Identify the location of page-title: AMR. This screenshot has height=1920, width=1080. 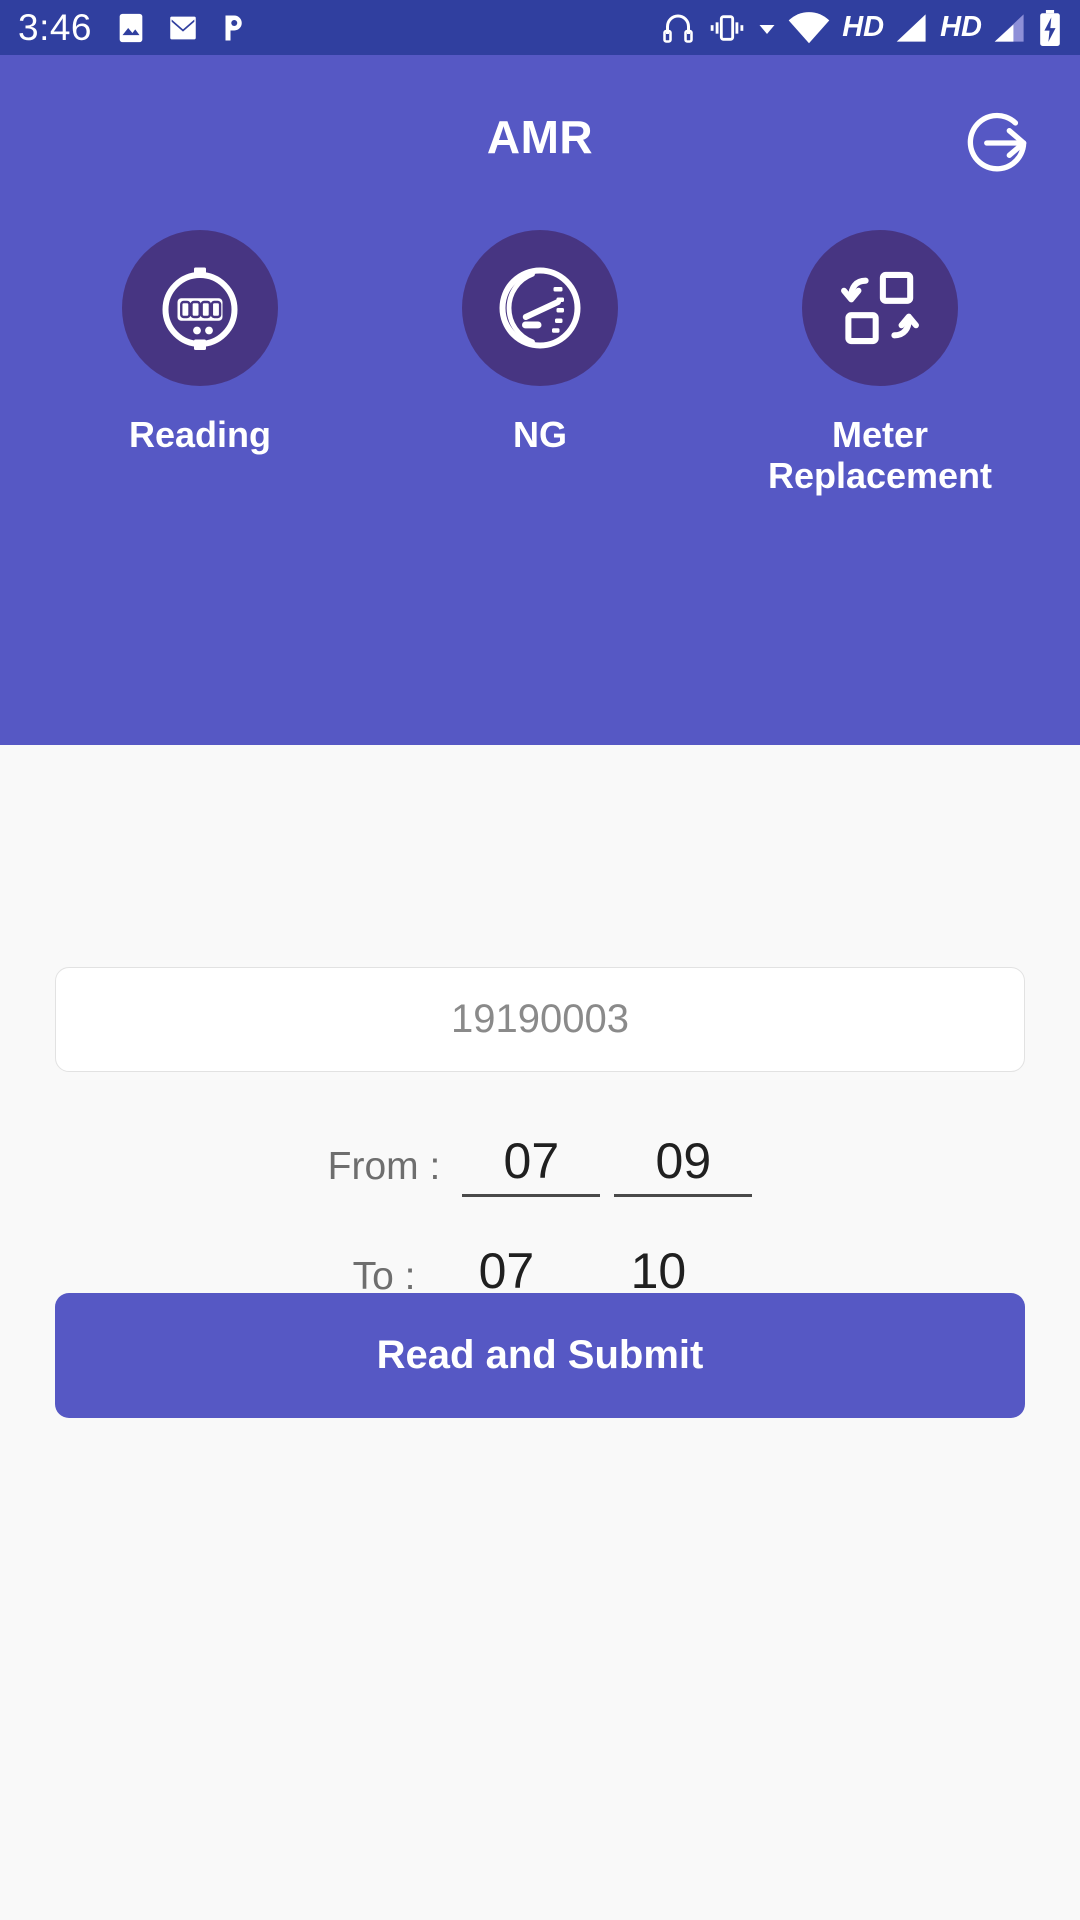
(540, 137).